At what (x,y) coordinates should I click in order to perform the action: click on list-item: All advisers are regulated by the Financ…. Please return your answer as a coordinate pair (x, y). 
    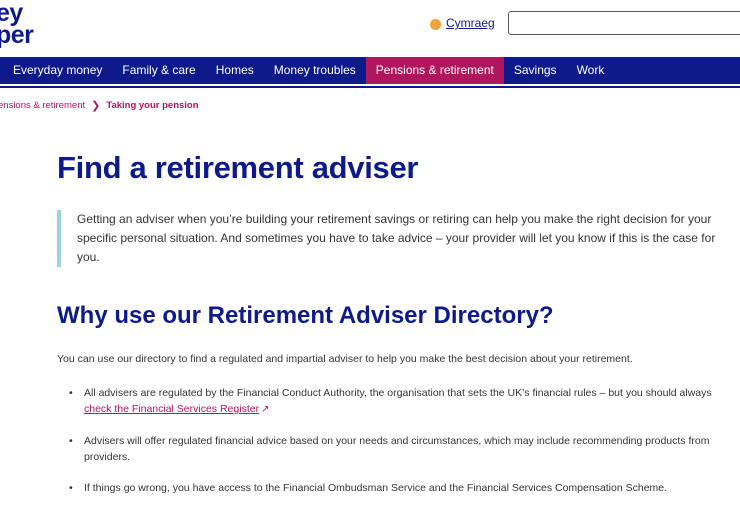
    Looking at the image, I should click on (392, 401).